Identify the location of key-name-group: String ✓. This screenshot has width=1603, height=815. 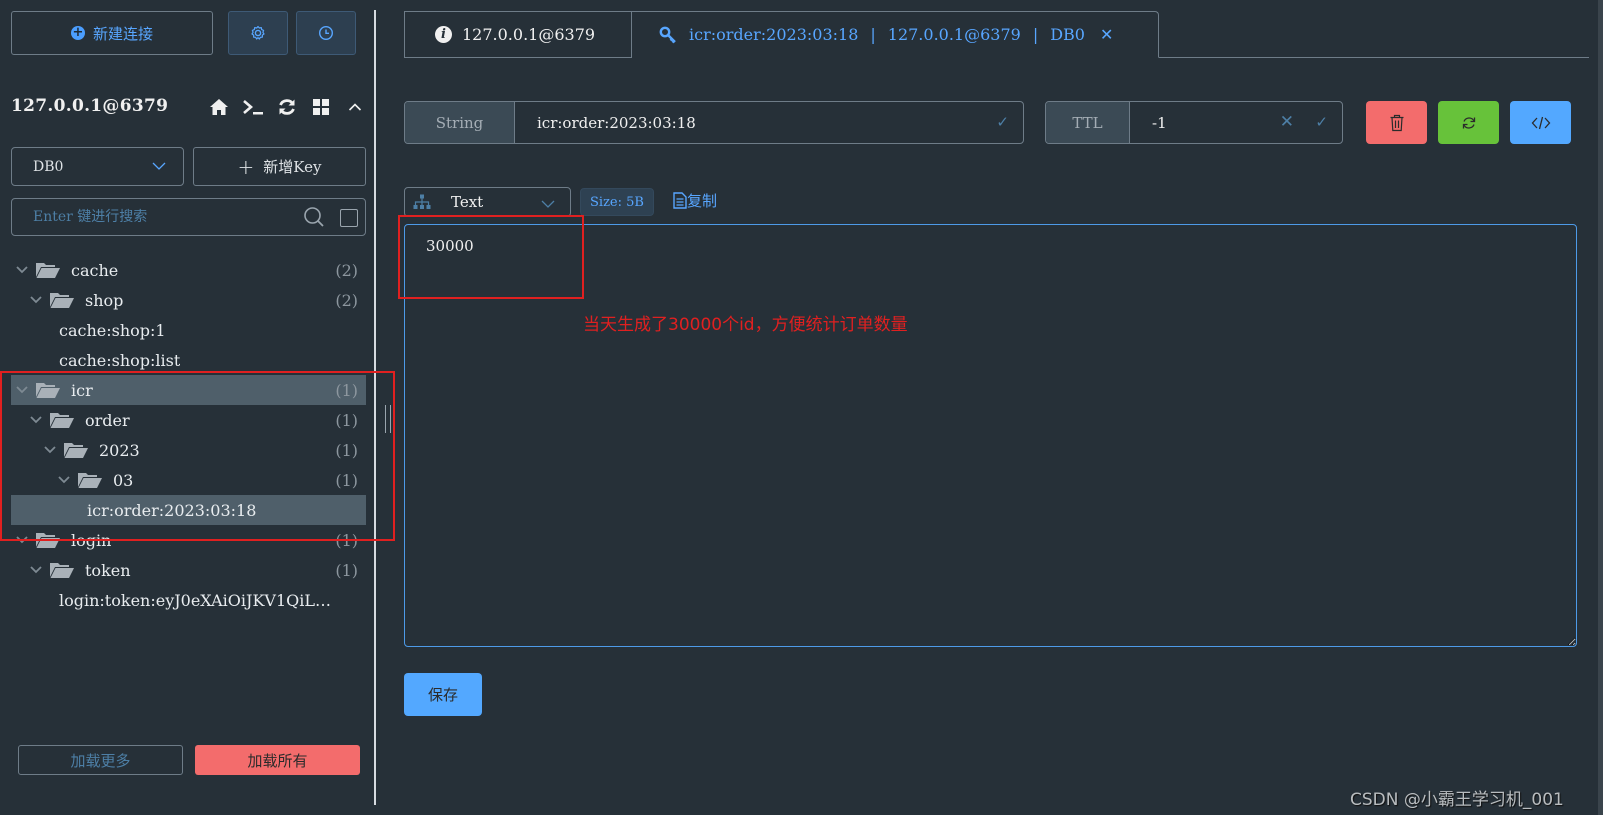
(714, 122).